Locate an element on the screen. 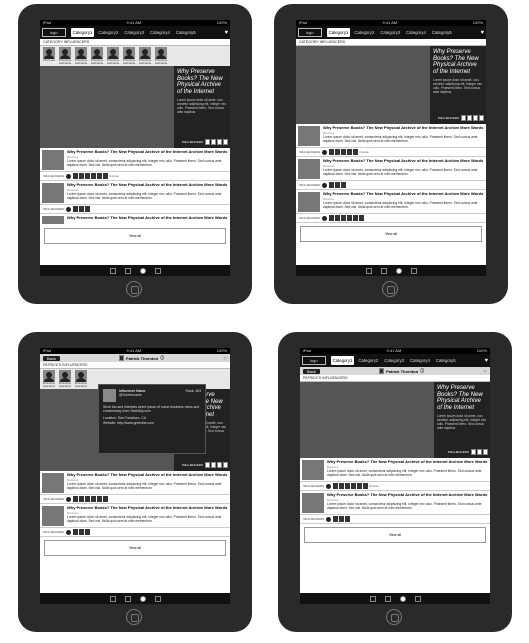  profile-name: Patrick Thornton ⓘ is located at coordinates (401, 371).